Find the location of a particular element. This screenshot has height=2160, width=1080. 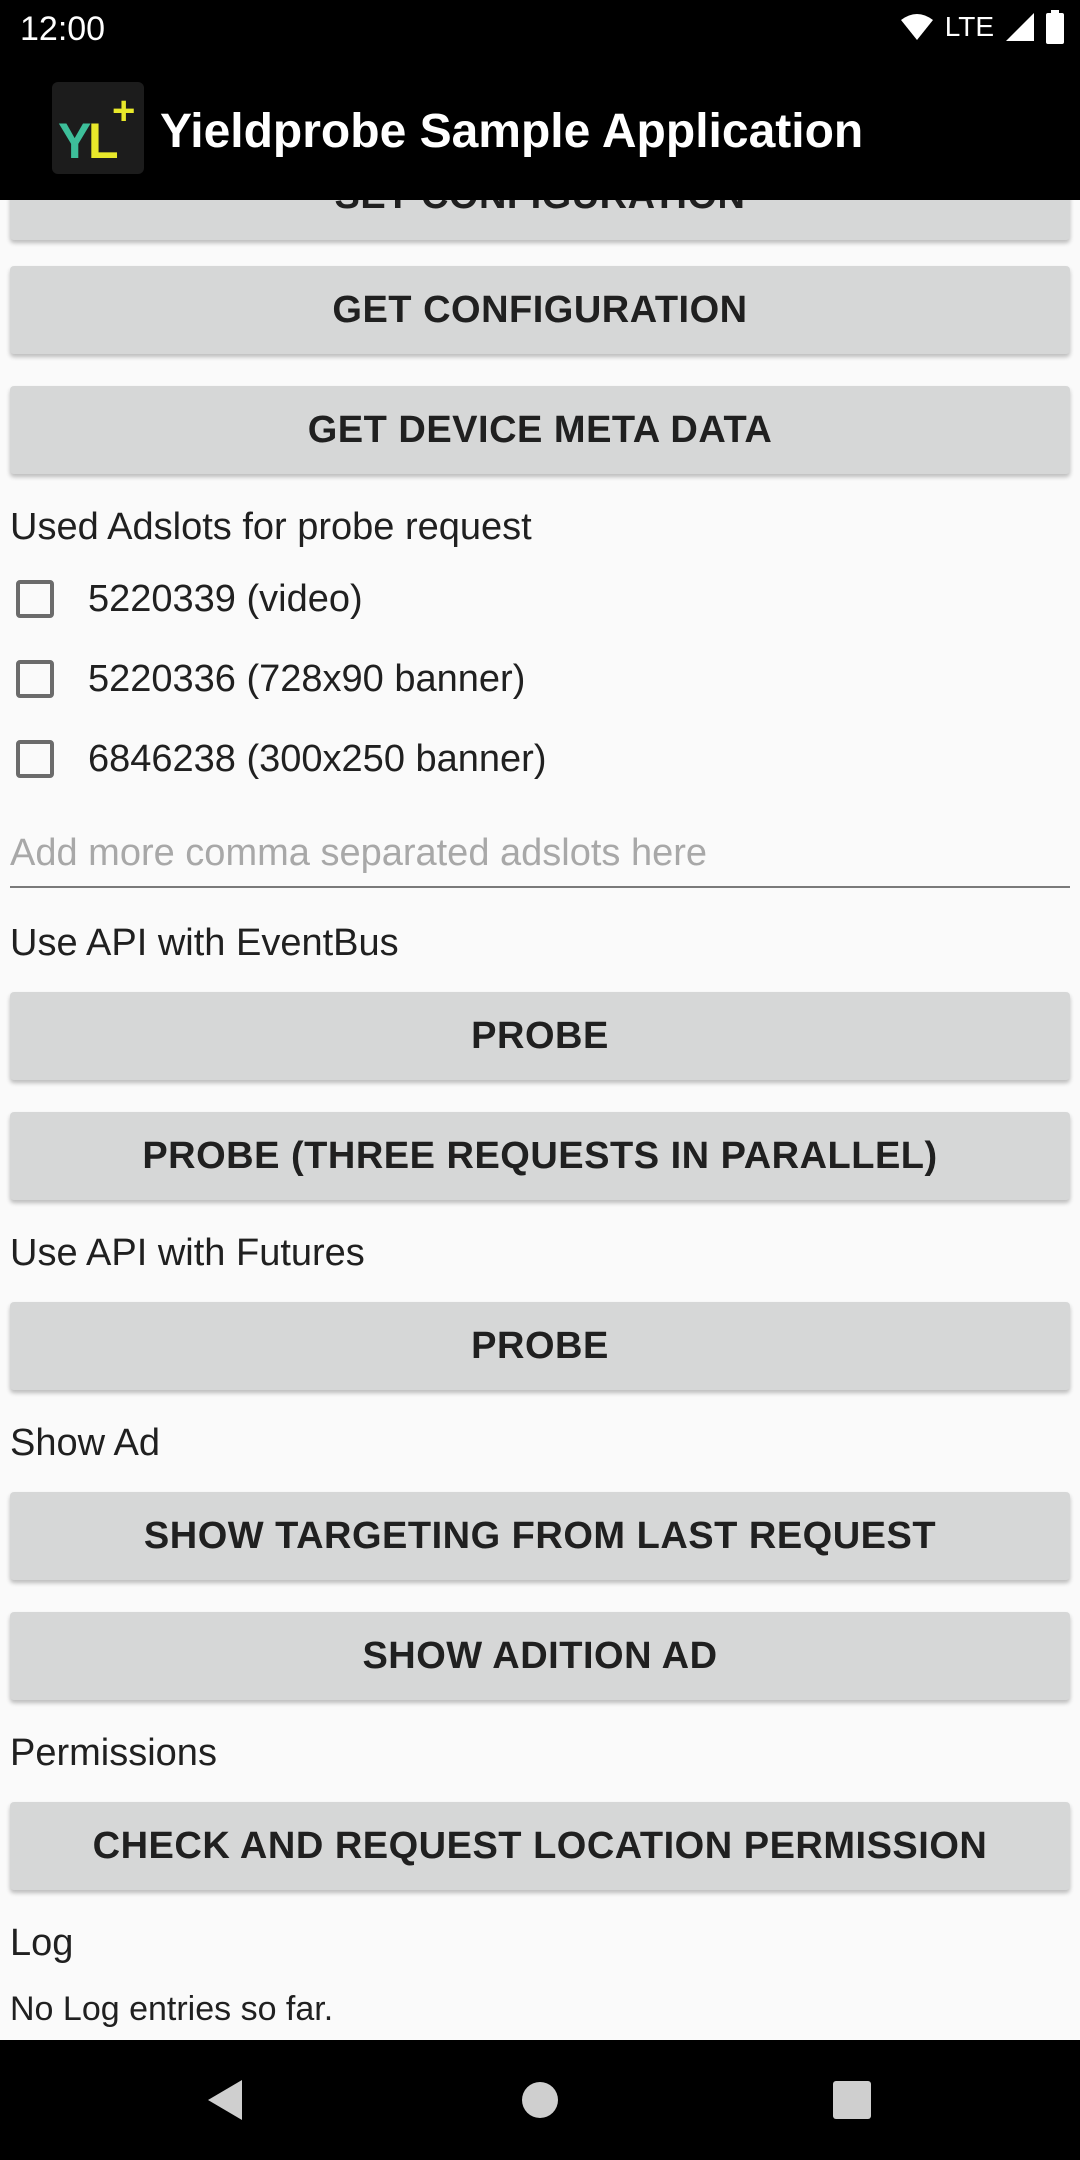

signal-icon is located at coordinates (1020, 27).